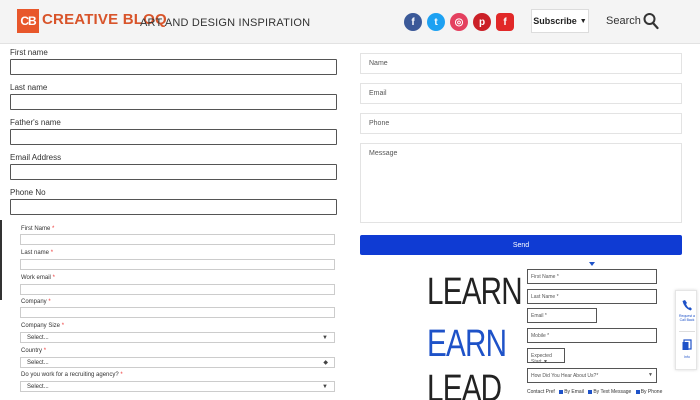 Image resolution: width=700 pixels, height=400 pixels. What do you see at coordinates (482, 22) in the screenshot?
I see `pinterest-icon: p` at bounding box center [482, 22].